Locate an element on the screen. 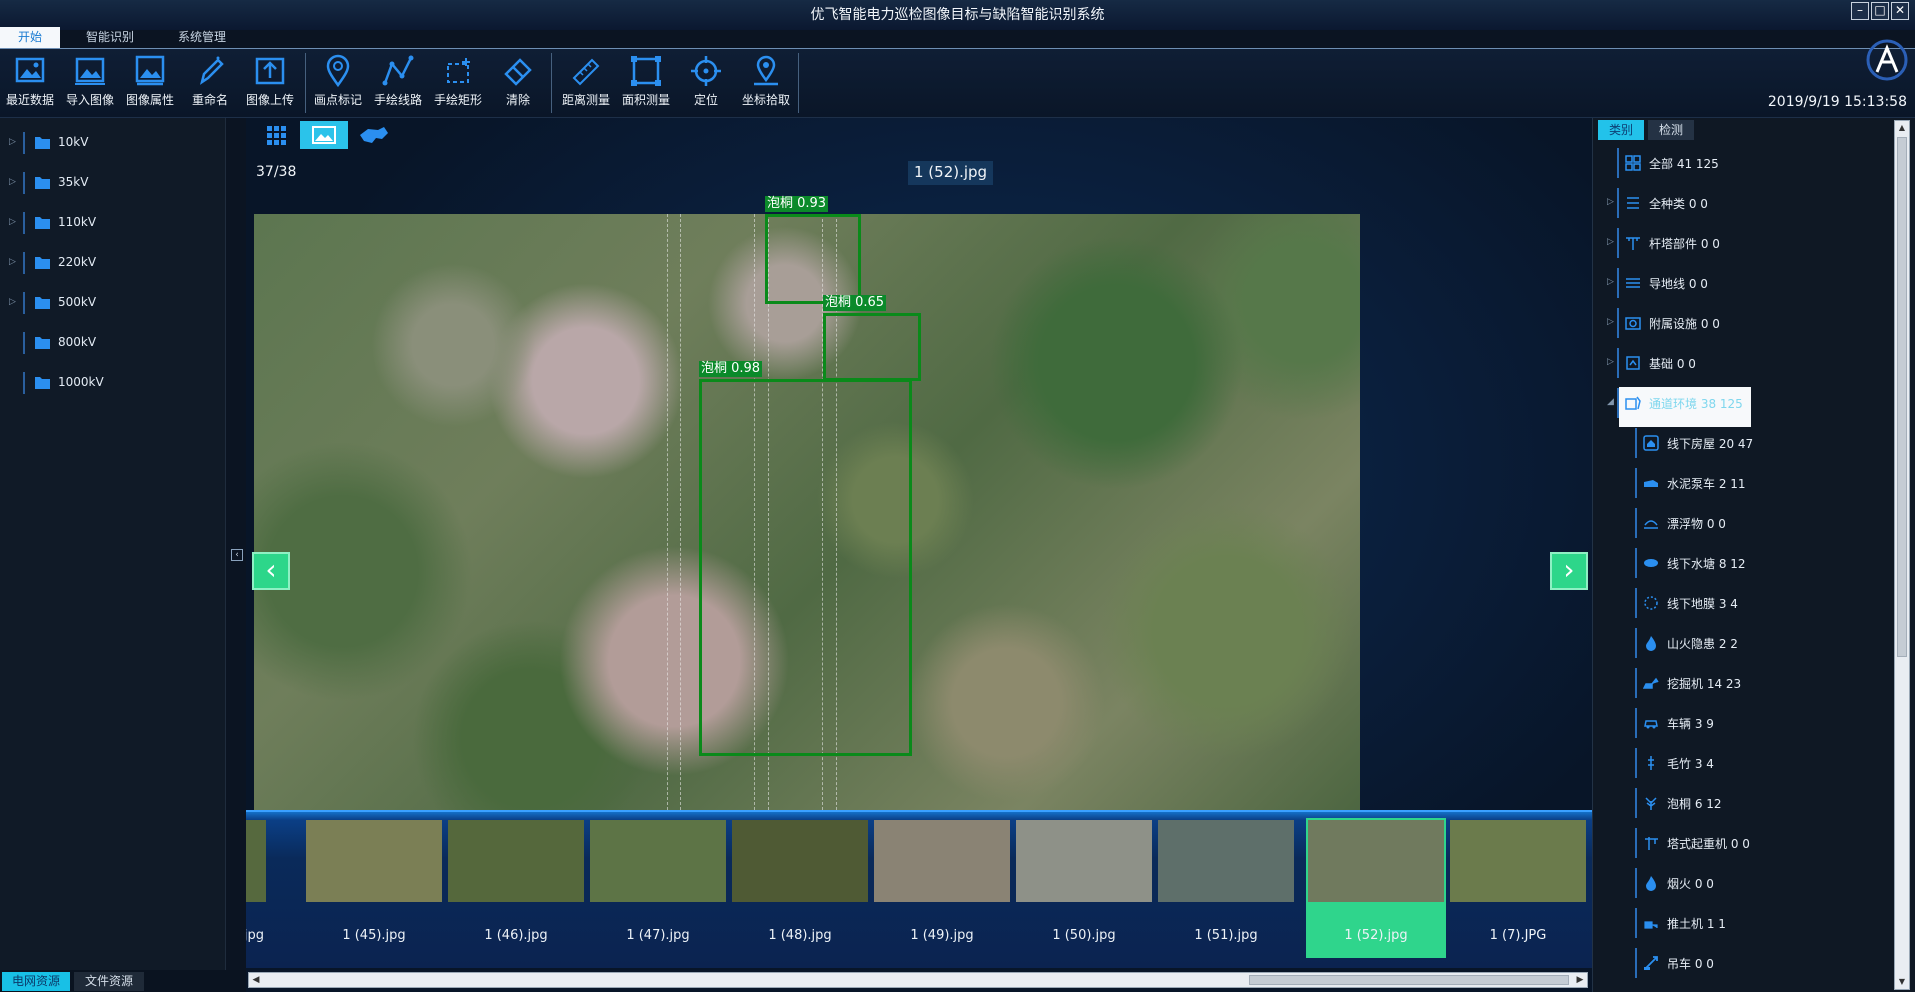 This screenshot has height=992, width=1915. scroll-up-icon: ▲ is located at coordinates (1902, 128).